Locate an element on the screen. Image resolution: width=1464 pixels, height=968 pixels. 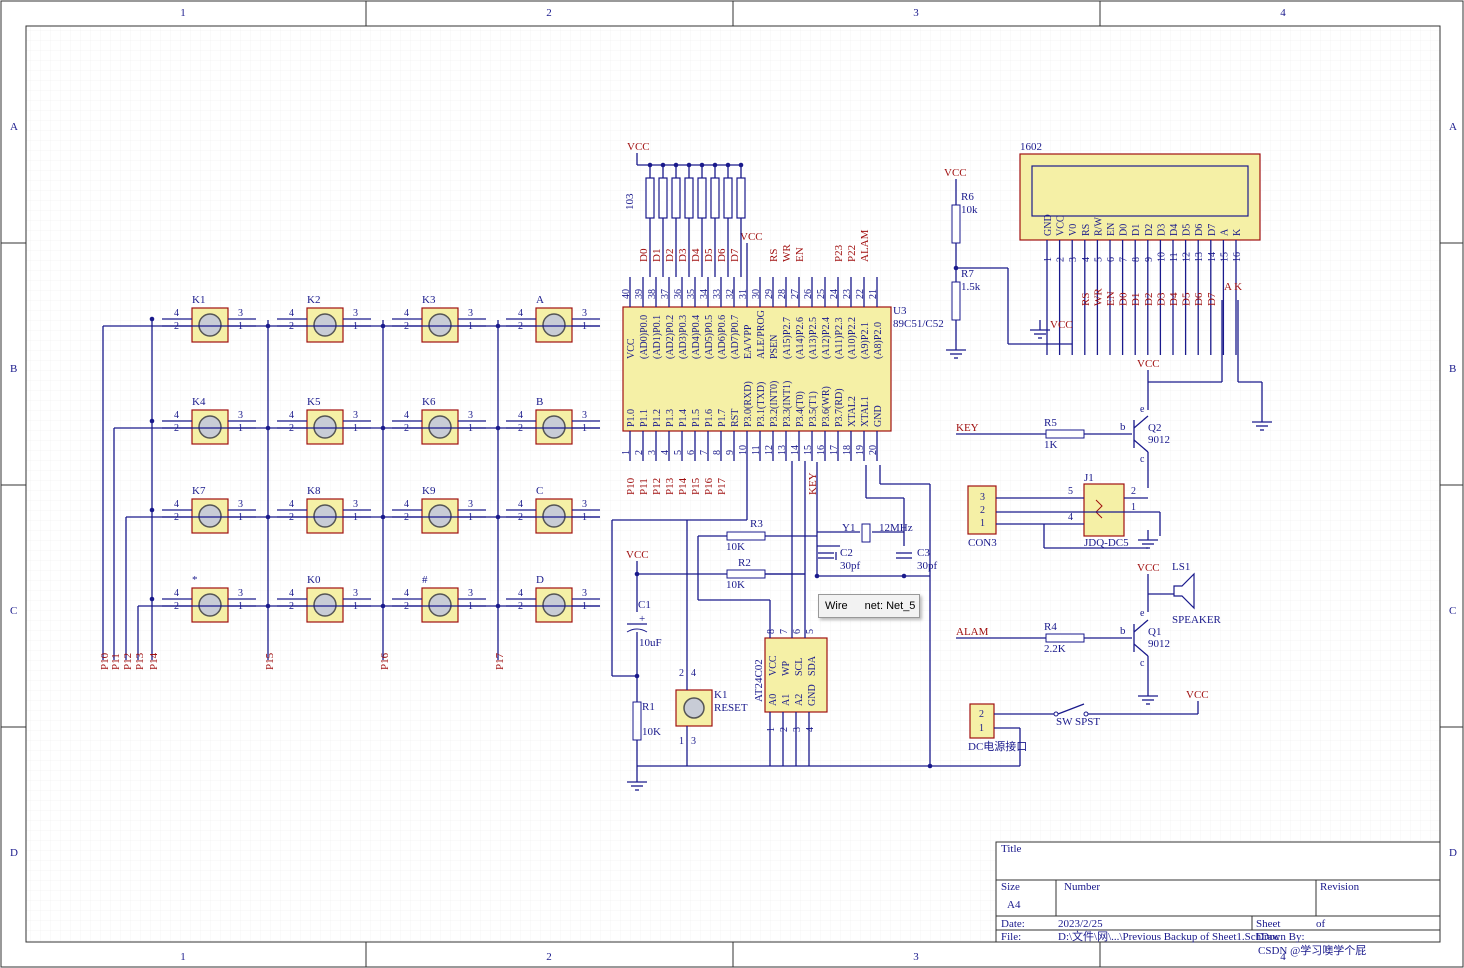
zone-col-top: 2 is located at coordinates (549, 13).